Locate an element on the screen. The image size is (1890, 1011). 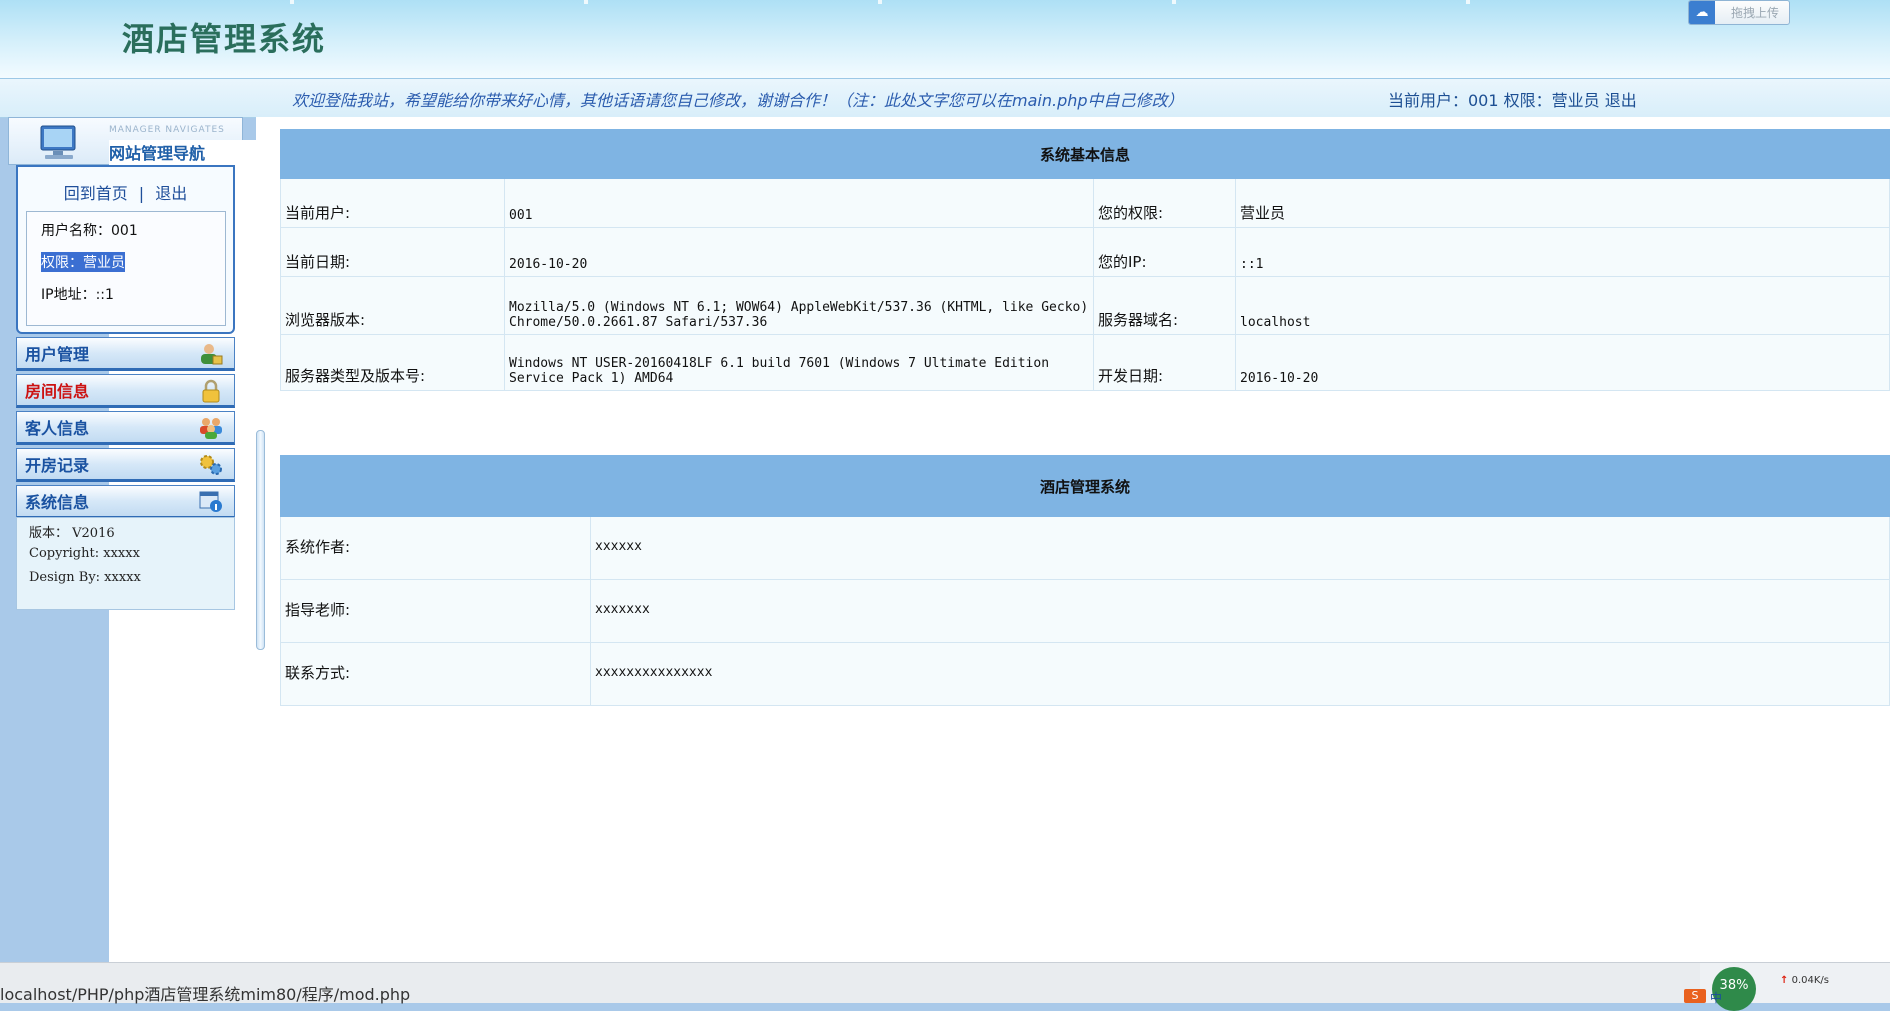
cell-label: 当前用户: is located at coordinates (392, 203).